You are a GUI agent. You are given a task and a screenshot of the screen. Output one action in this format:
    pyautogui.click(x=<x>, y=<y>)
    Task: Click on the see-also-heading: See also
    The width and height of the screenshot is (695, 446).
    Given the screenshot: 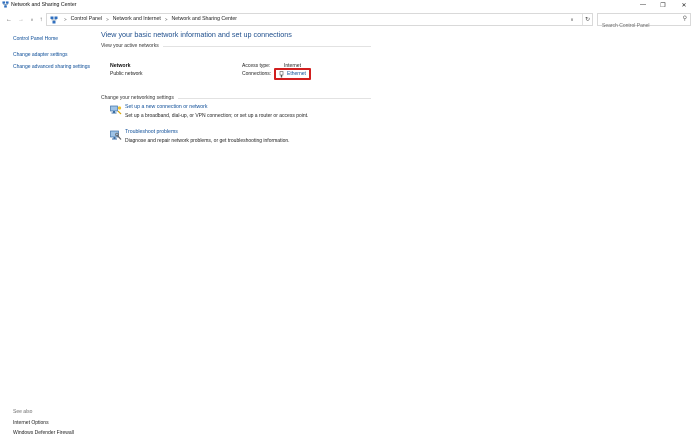 What is the action you would take?
    pyautogui.click(x=23, y=412)
    